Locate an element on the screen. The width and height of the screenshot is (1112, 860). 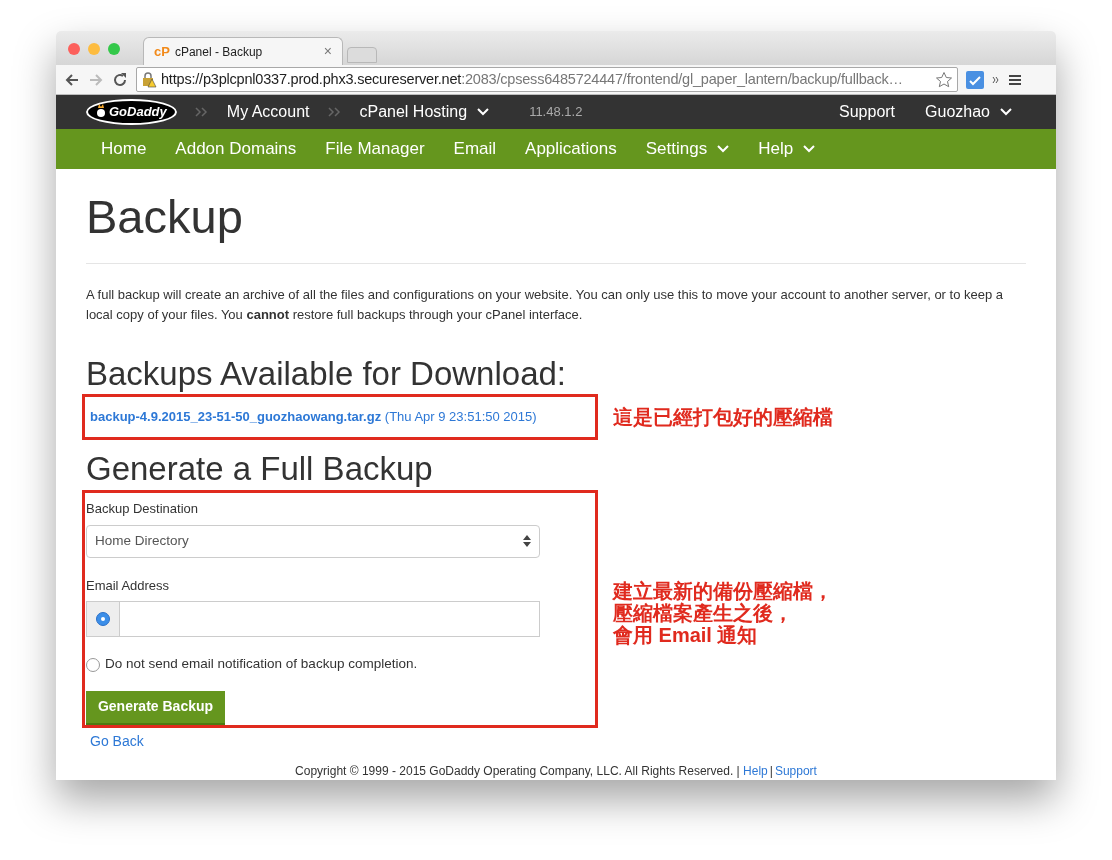
footer-link: Help is located at coordinates (755, 771).